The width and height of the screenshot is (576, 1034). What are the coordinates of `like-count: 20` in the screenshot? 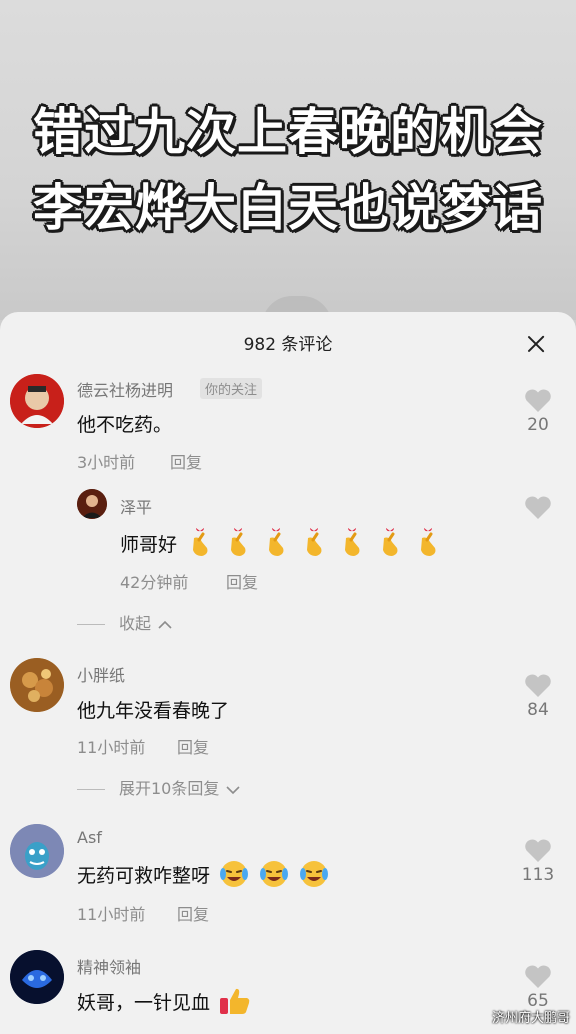 It's located at (538, 425).